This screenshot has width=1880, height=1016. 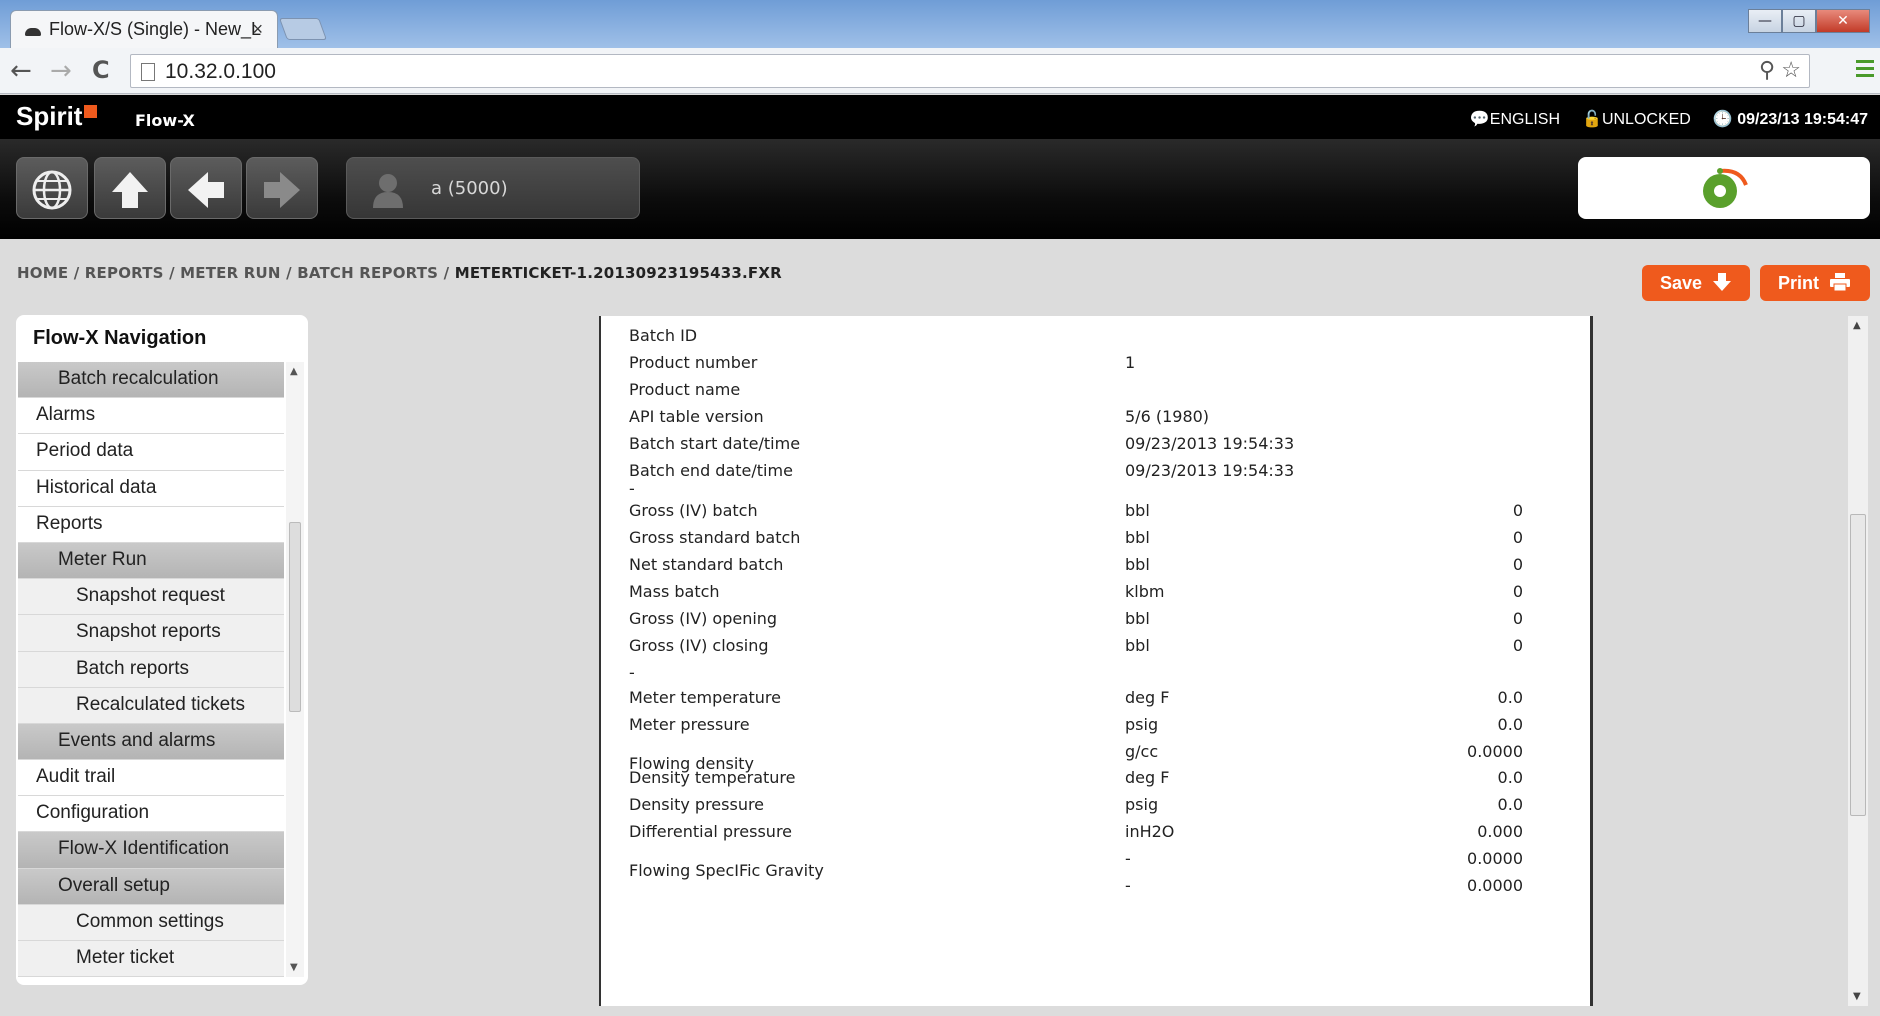 What do you see at coordinates (294, 967) in the screenshot?
I see `scroll-down-icon: ▼` at bounding box center [294, 967].